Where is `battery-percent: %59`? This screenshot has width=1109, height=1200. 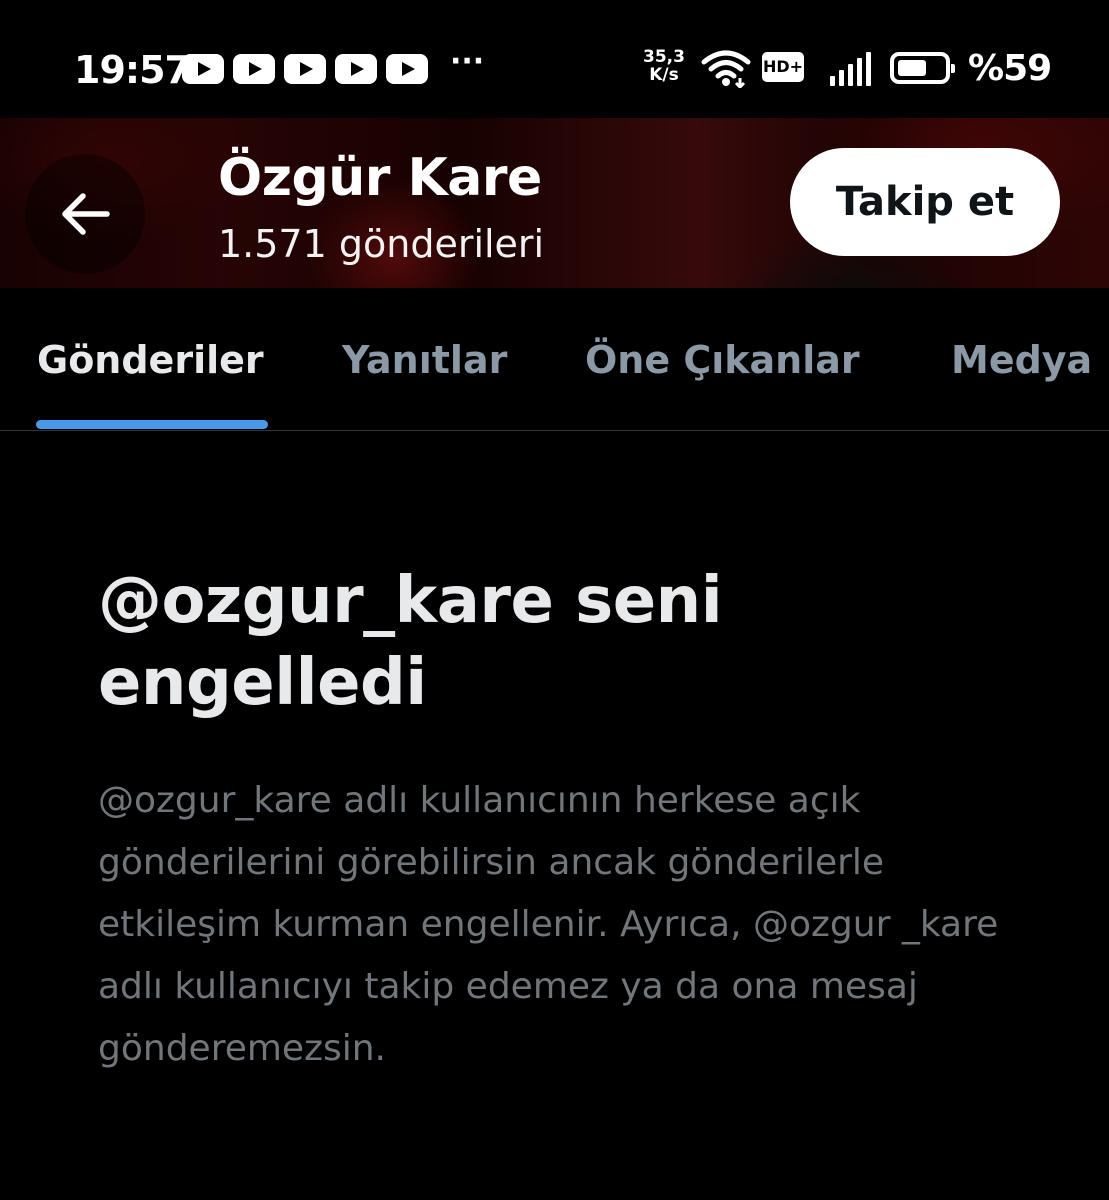
battery-percent: %59 is located at coordinates (1010, 68).